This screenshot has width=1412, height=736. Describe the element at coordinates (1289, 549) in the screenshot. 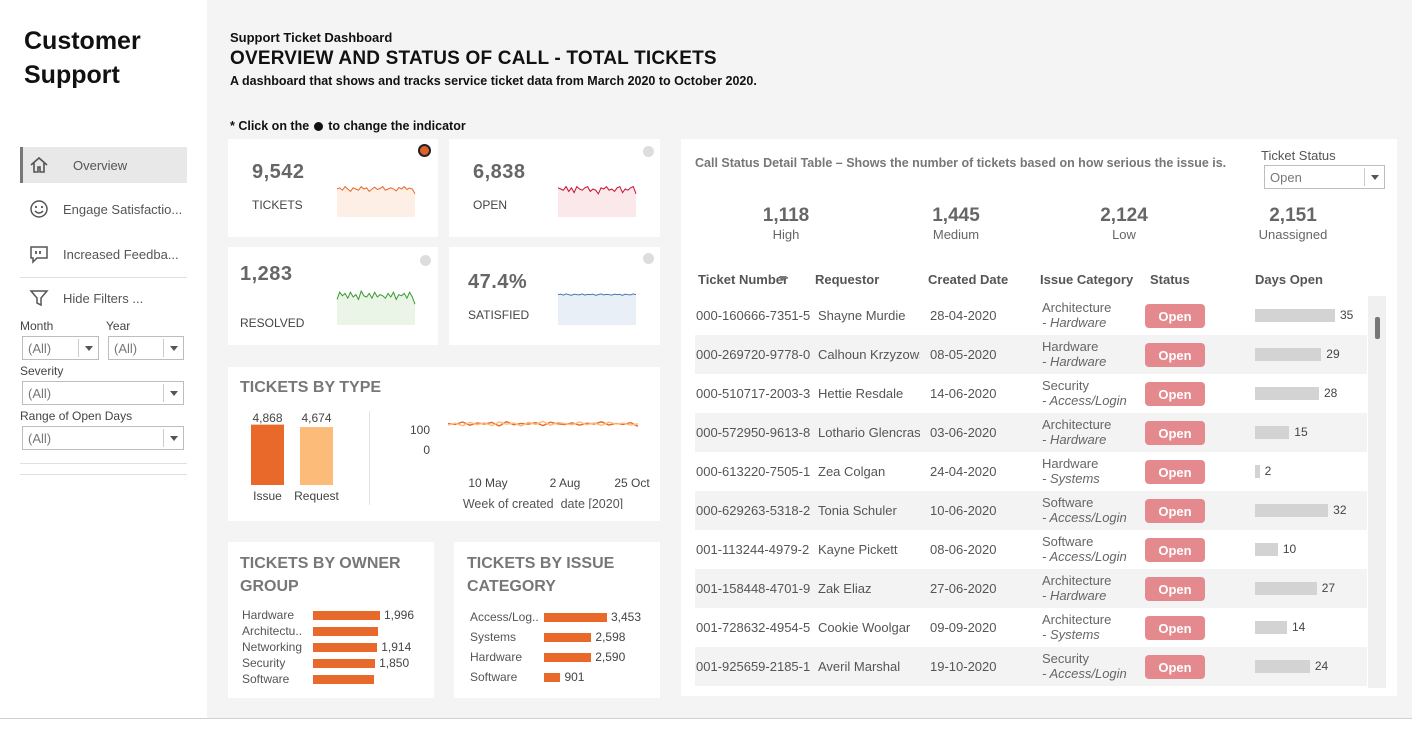

I see `days-open-value: 10` at that location.